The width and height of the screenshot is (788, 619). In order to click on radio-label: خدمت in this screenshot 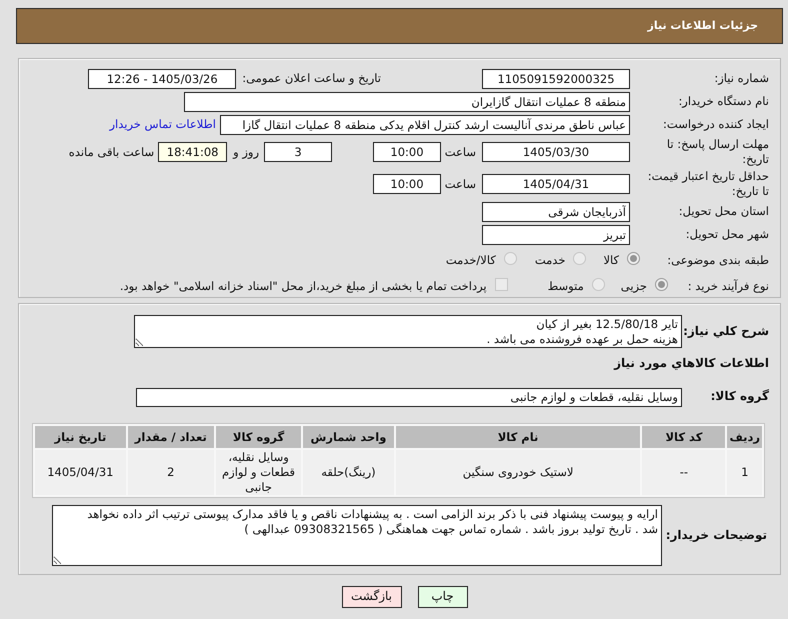, I will do `click(550, 260)`.